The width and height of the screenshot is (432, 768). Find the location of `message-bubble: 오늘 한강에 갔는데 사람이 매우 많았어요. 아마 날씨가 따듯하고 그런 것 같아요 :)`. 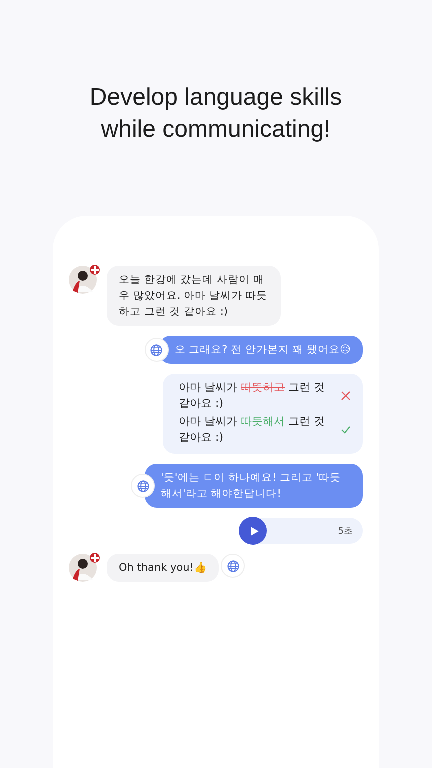

message-bubble: 오늘 한강에 갔는데 사람이 매우 많았어요. 아마 날씨가 따듯하고 그런 것 같아요 :) is located at coordinates (194, 296).